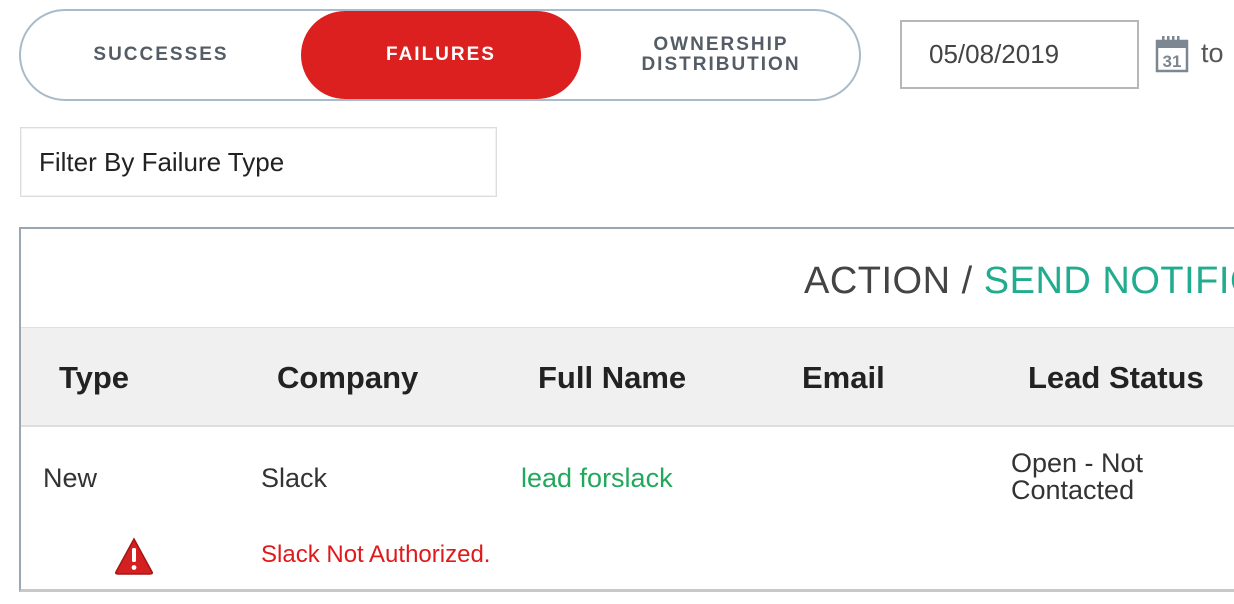  Describe the element at coordinates (843, 378) in the screenshot. I see `column-header-email: Email` at that location.